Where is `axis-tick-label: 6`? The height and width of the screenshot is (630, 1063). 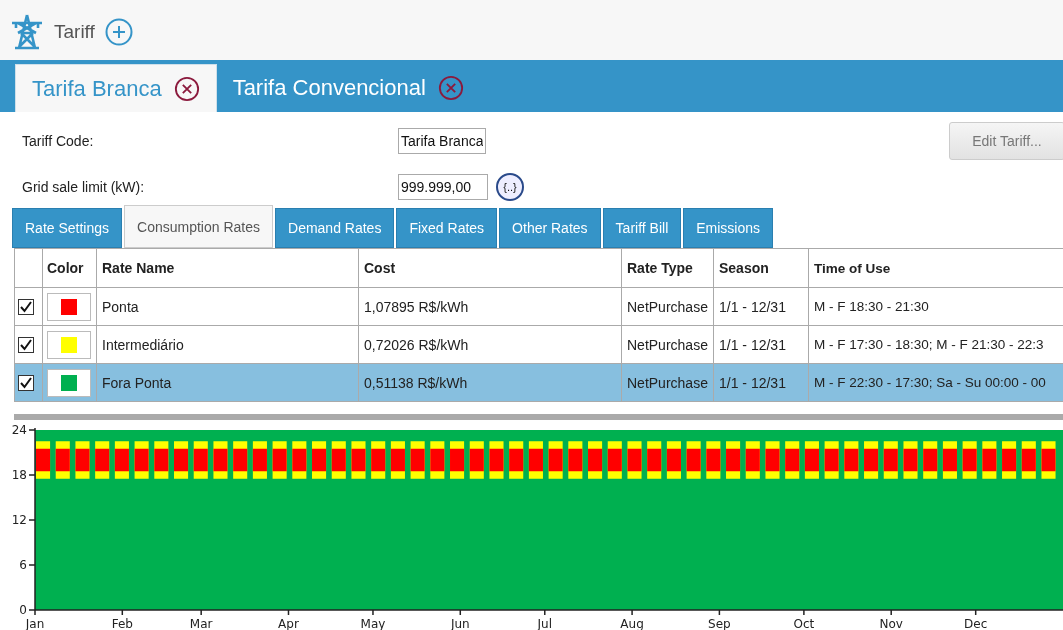 axis-tick-label: 6 is located at coordinates (23, 565).